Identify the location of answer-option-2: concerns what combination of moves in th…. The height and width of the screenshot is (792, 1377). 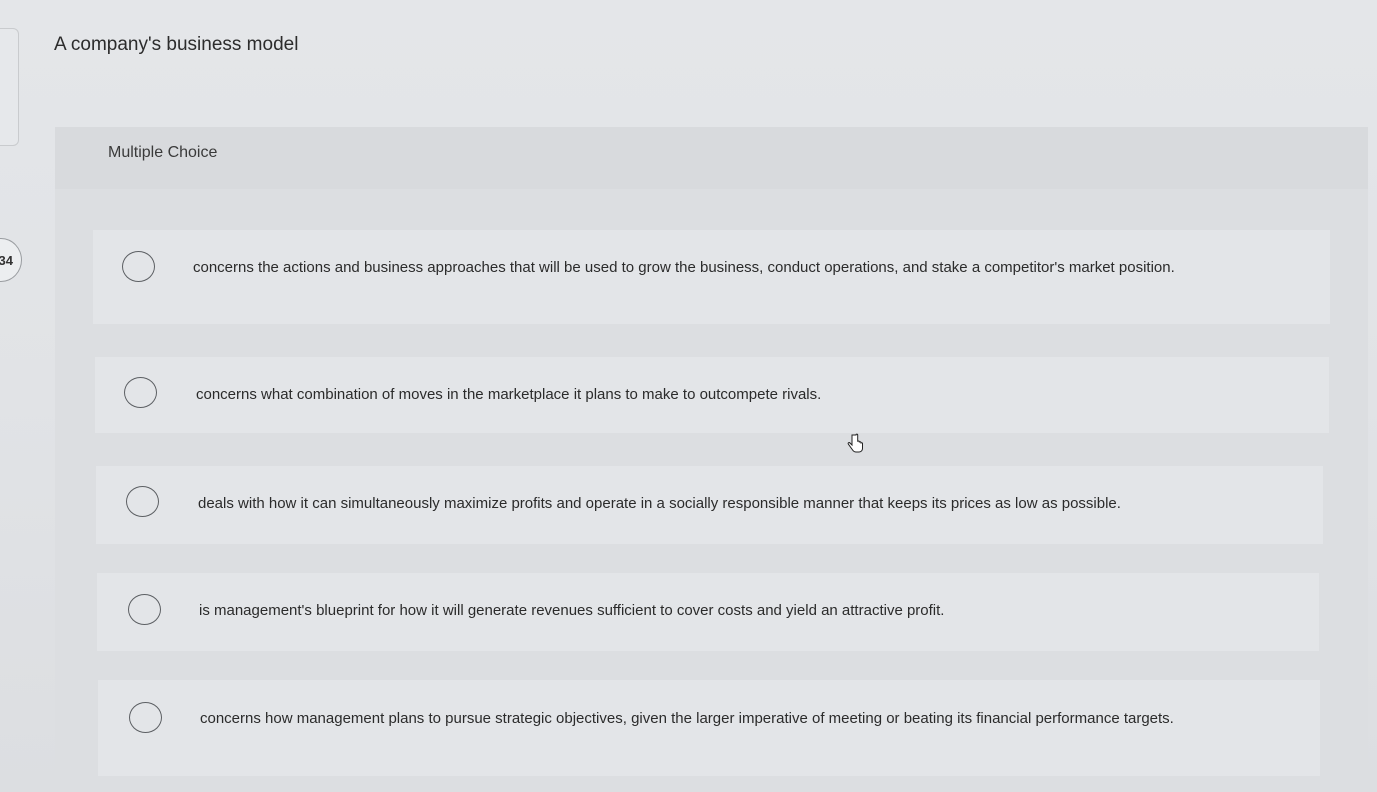
(712, 395).